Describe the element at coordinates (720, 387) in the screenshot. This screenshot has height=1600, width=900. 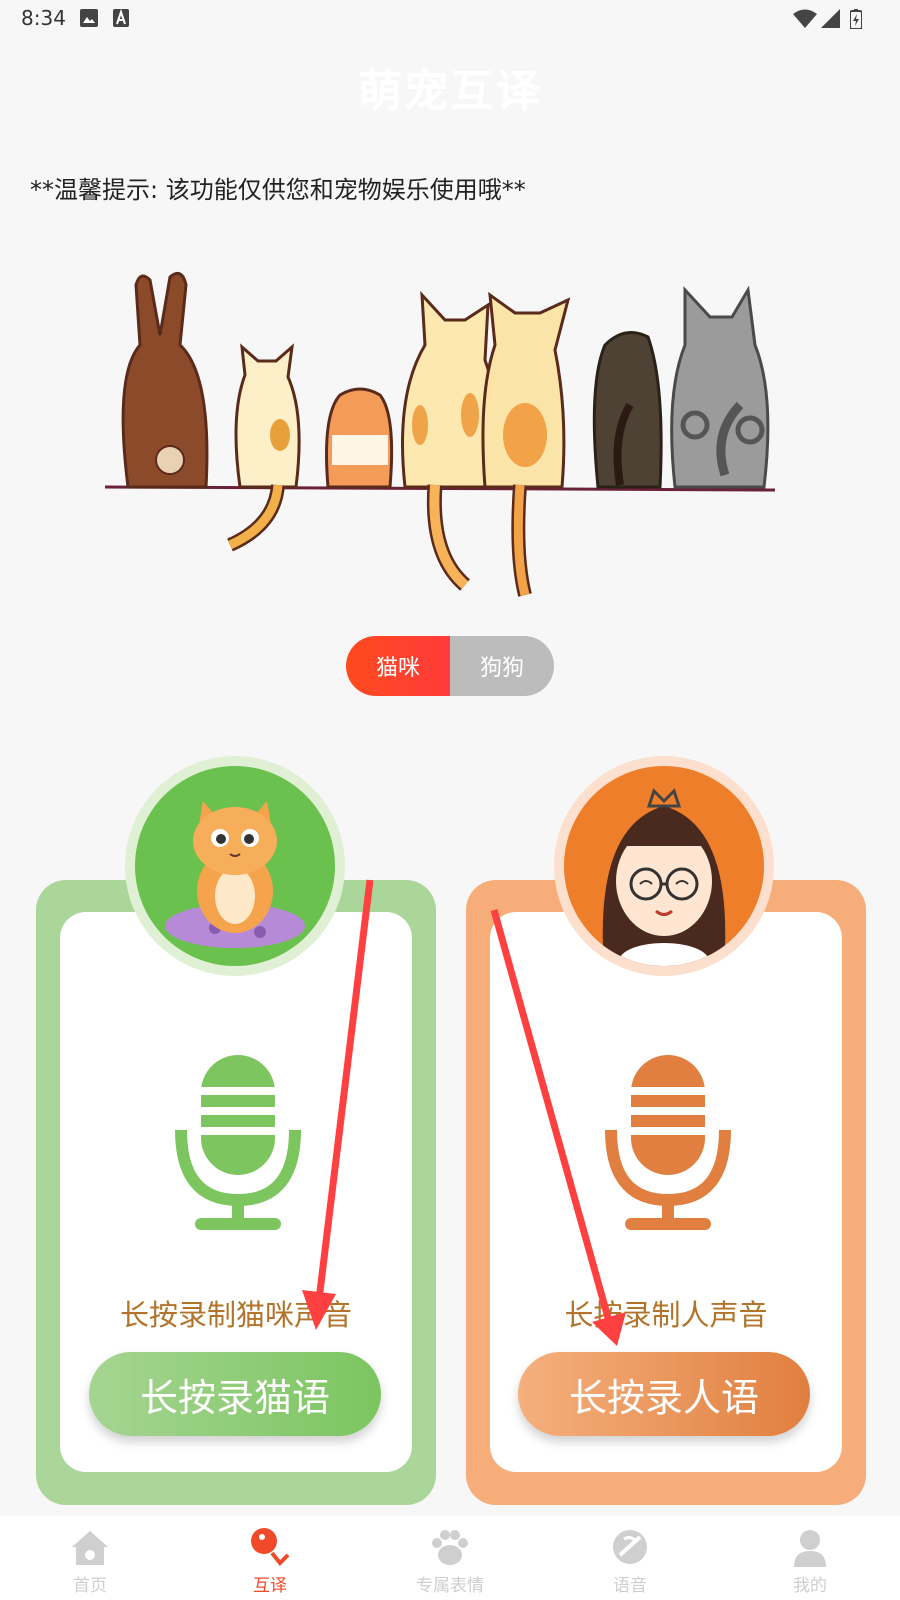
I see `gray-cat-figure` at that location.